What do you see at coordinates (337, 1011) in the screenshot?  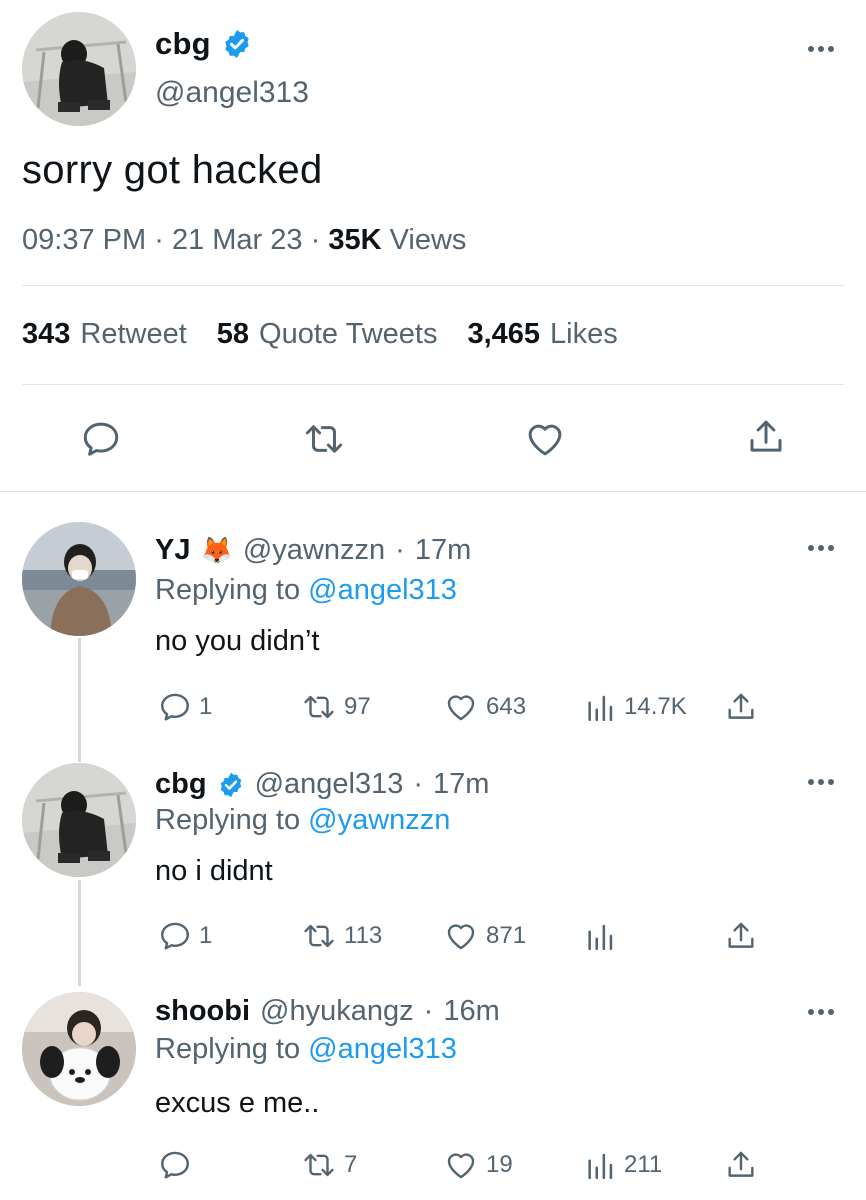 I see `reply-author-handle: @hyukangz` at bounding box center [337, 1011].